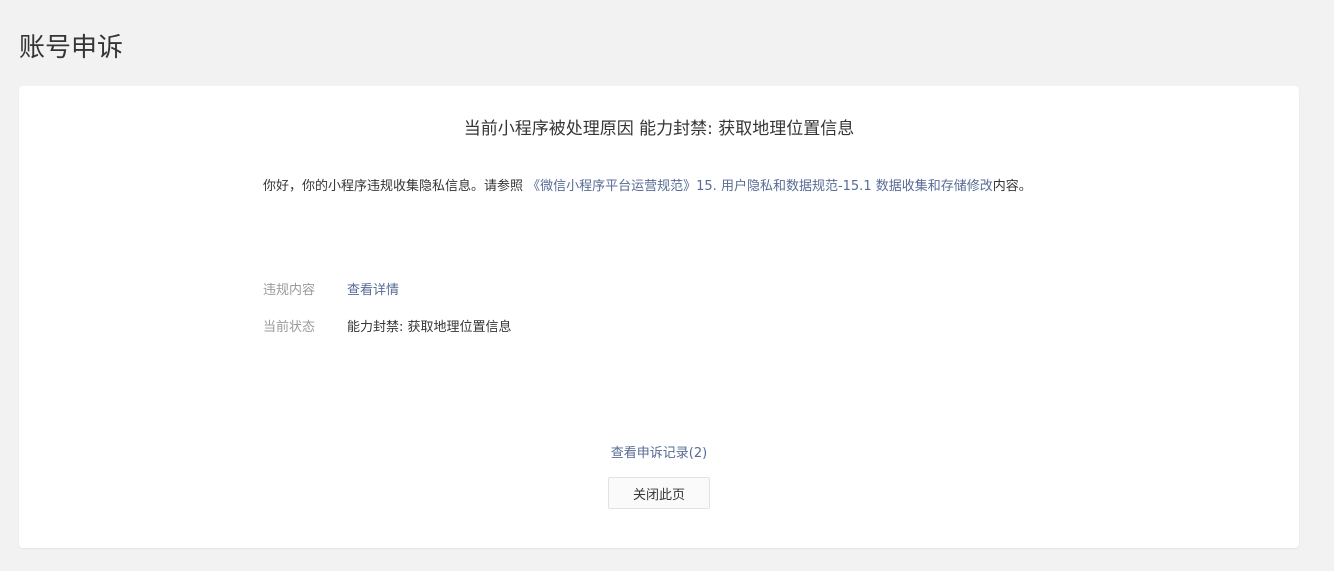  I want to click on violation-label: 违规内容, so click(289, 290).